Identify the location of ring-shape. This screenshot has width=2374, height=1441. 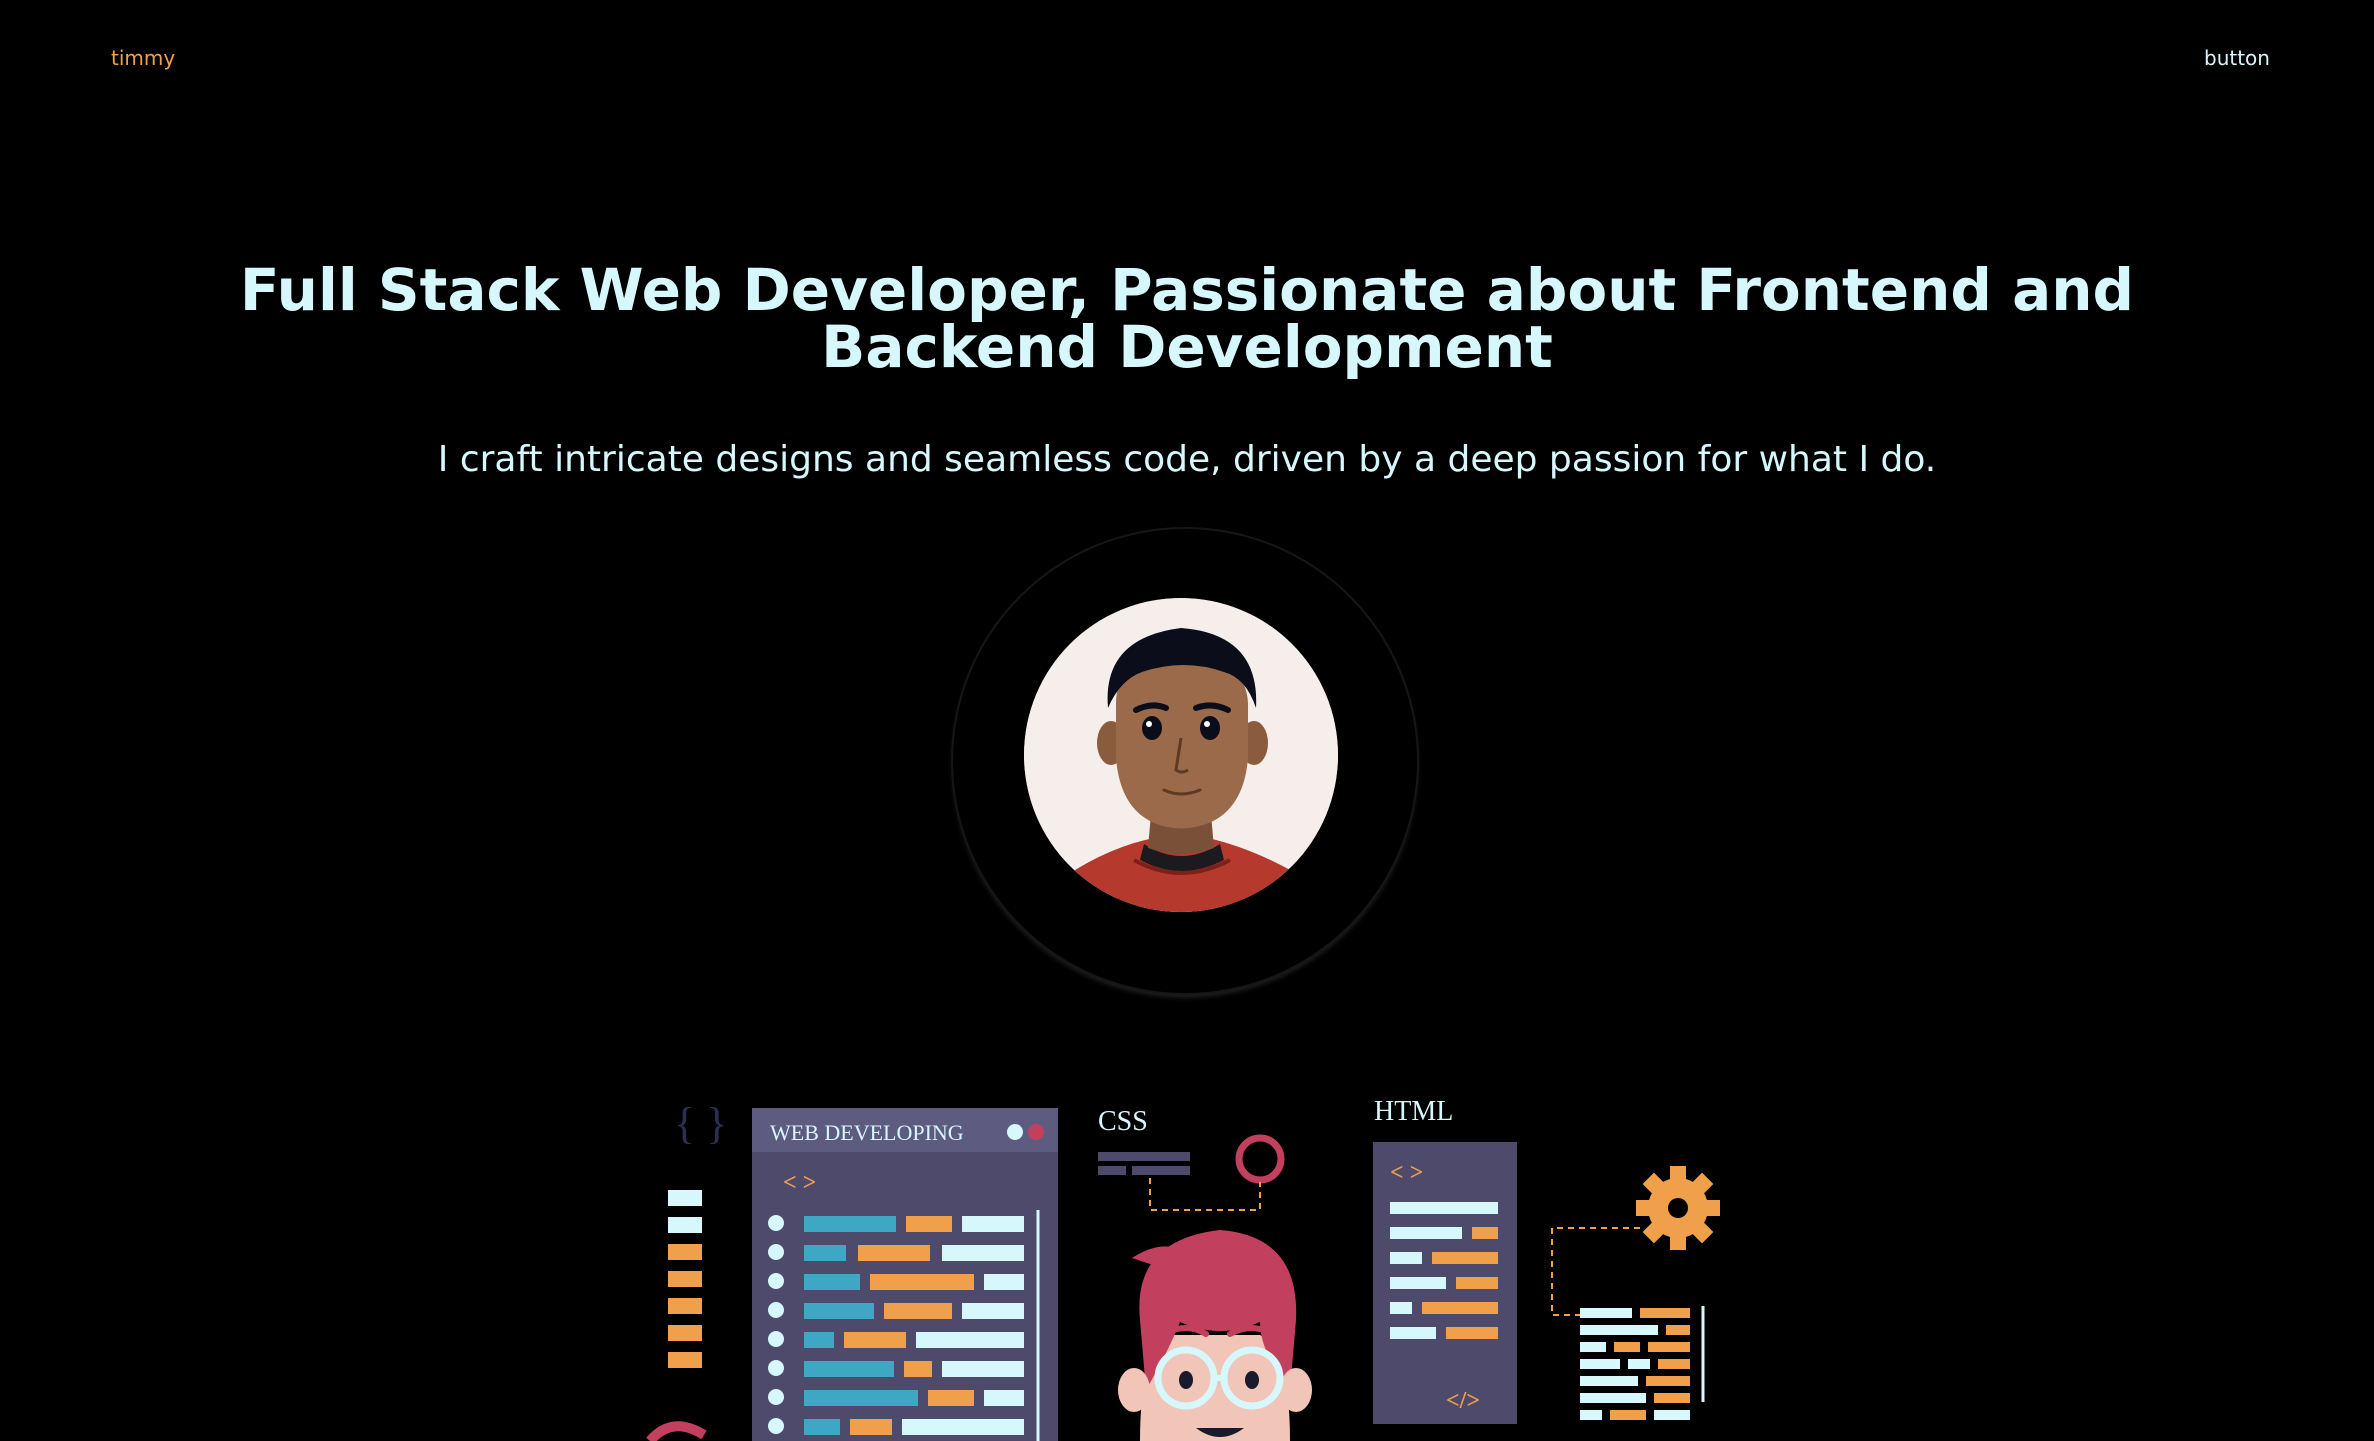
(1260, 1159).